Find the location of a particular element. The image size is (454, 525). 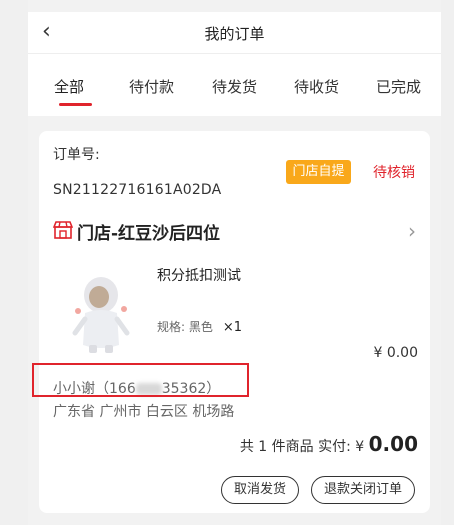

highlight-box is located at coordinates (140, 380).